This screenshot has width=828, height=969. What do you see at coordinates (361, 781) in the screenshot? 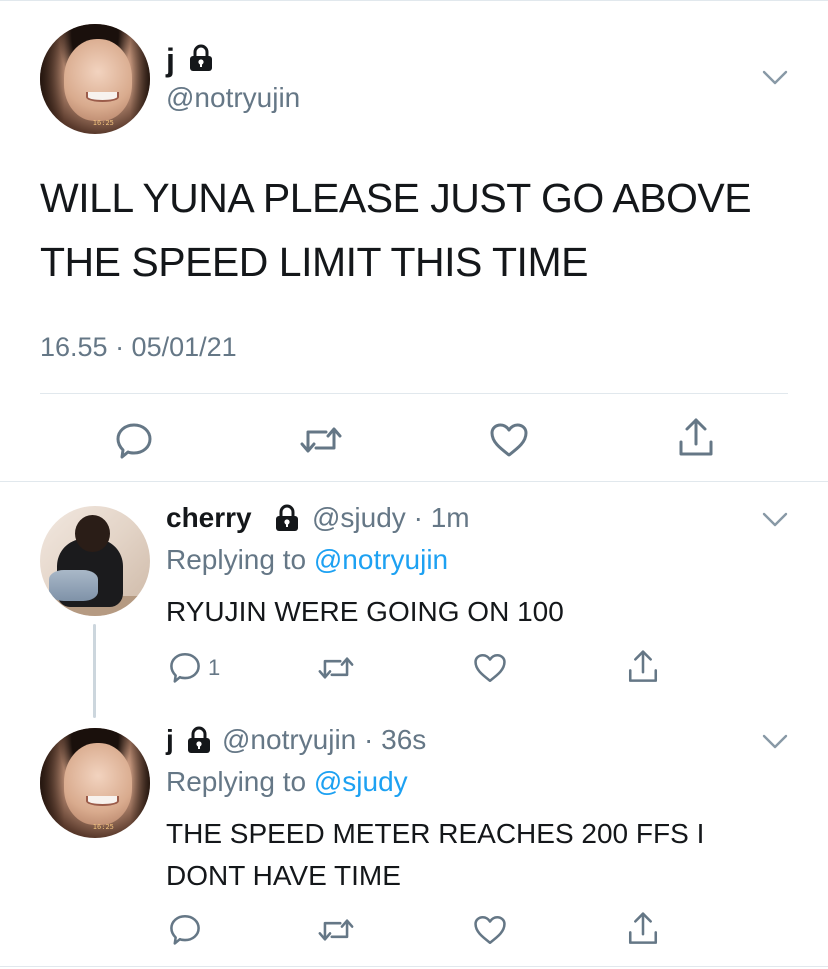
I see `mention-link: @sjudy` at bounding box center [361, 781].